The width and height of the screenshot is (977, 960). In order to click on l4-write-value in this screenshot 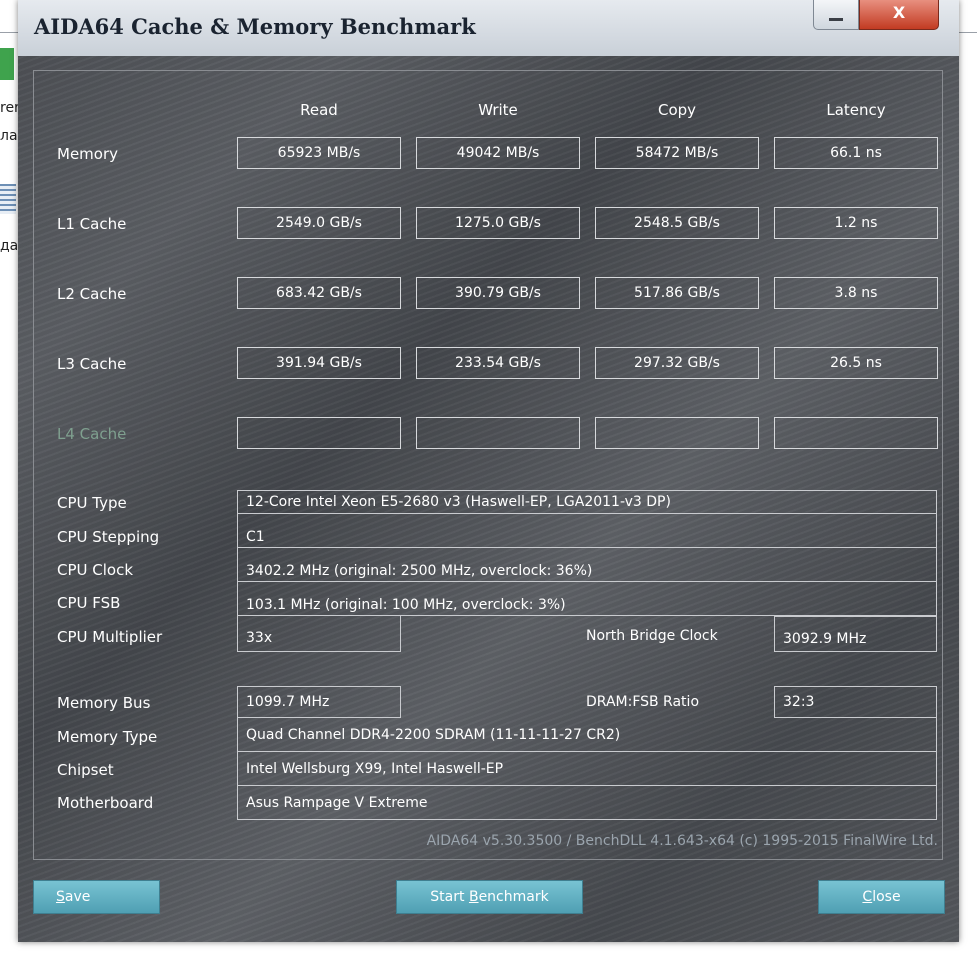, I will do `click(498, 433)`.